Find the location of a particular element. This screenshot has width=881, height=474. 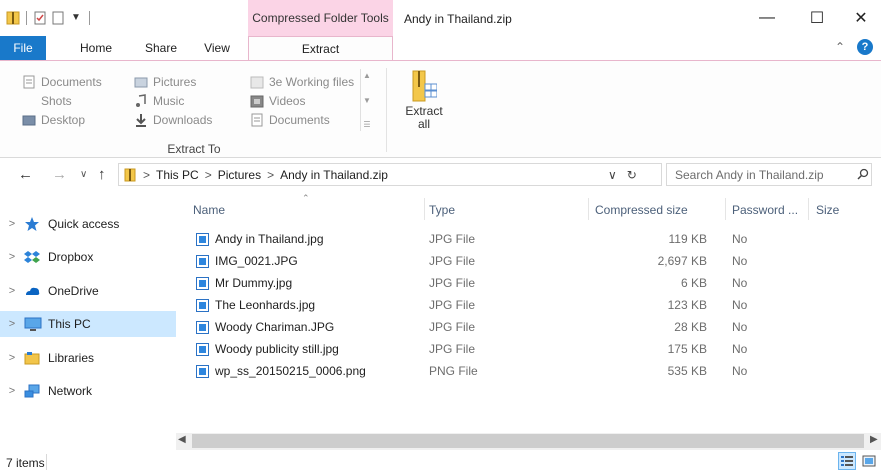

folder-icon is located at coordinates (29, 101).